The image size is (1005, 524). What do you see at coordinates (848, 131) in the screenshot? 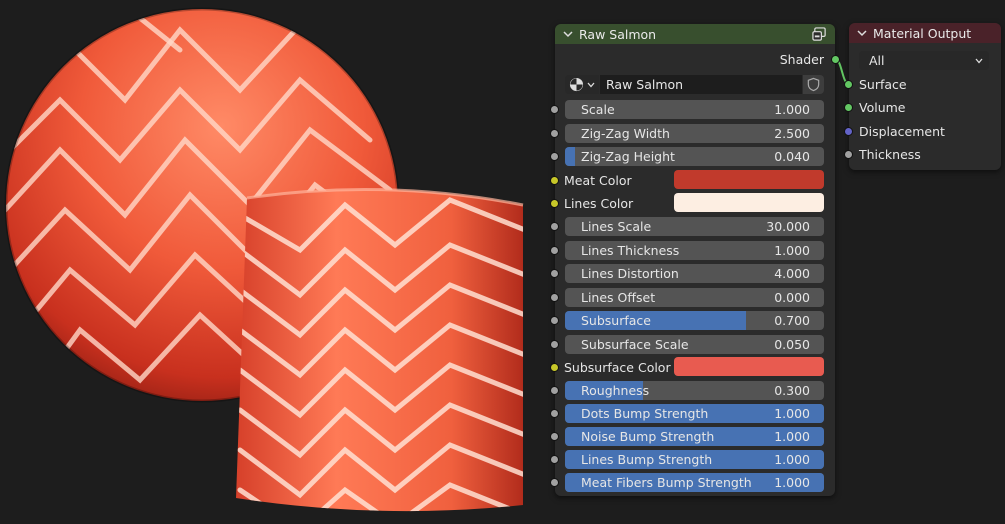
I see `input-socket-displacement` at bounding box center [848, 131].